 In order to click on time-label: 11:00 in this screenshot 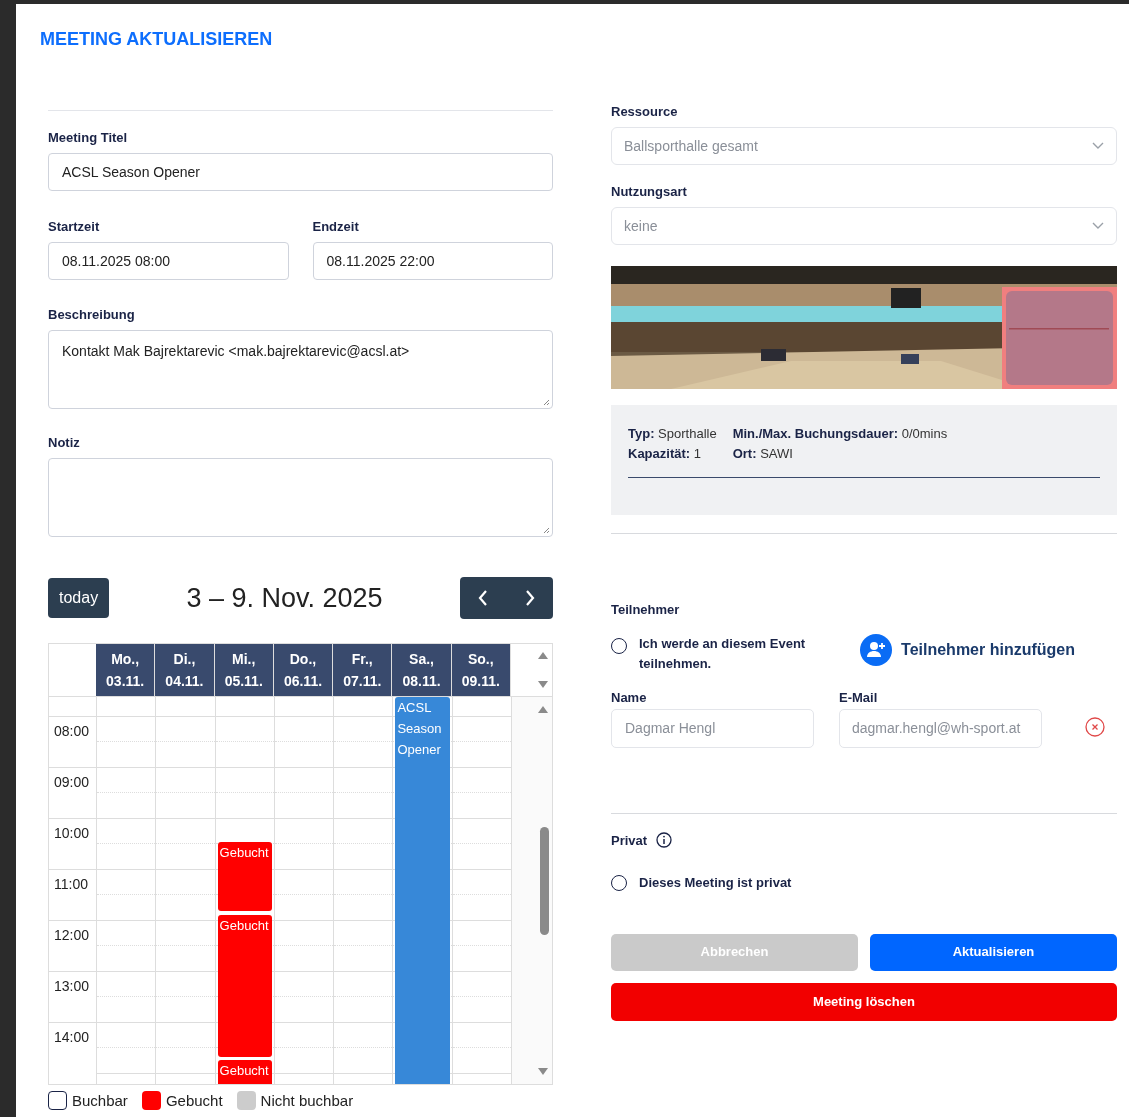, I will do `click(71, 884)`.